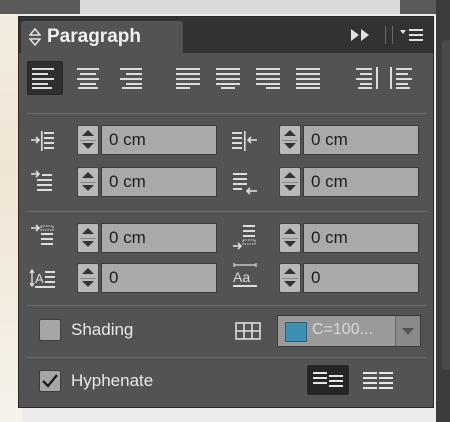  Describe the element at coordinates (159, 278) in the screenshot. I see `drop-cap-lines-field: 0` at that location.